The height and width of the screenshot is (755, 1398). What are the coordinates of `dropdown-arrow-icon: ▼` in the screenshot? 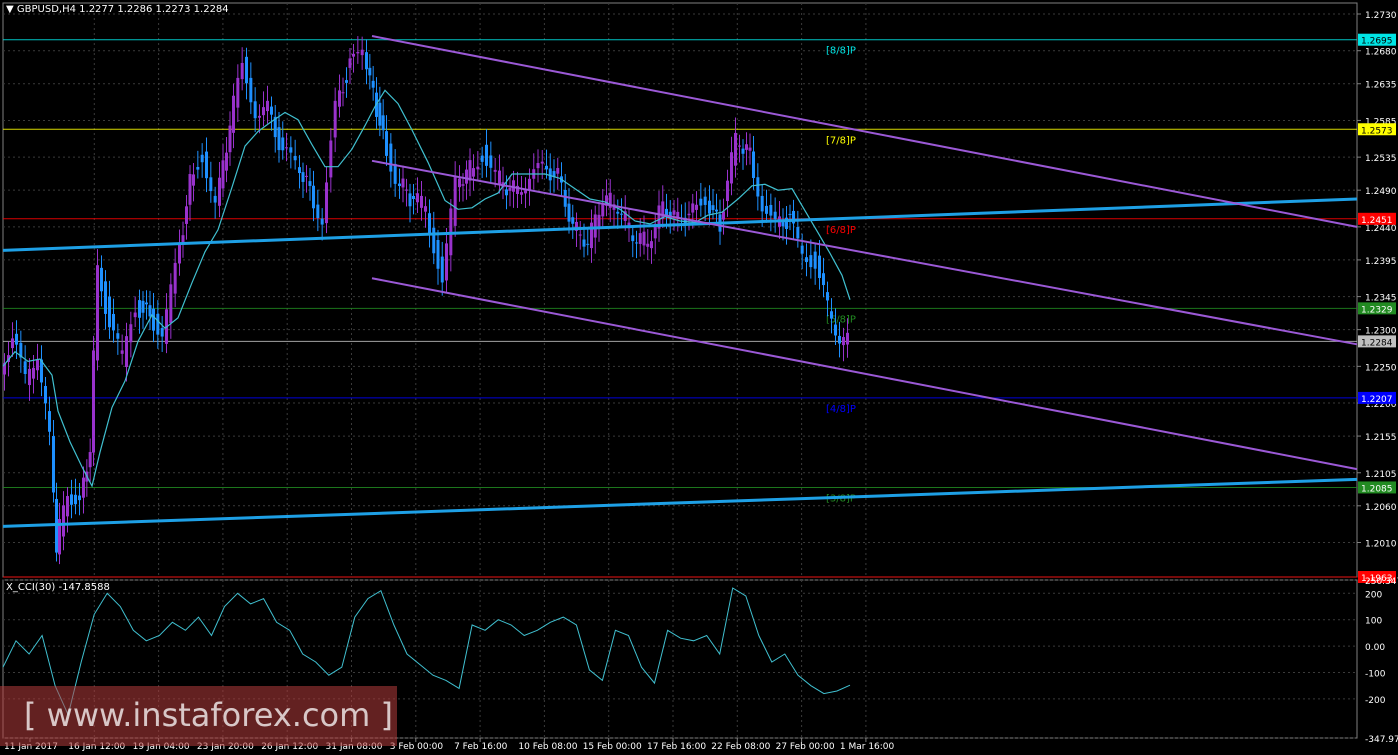 It's located at (10, 9).